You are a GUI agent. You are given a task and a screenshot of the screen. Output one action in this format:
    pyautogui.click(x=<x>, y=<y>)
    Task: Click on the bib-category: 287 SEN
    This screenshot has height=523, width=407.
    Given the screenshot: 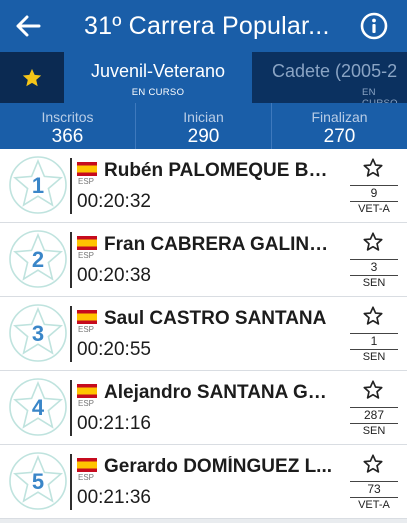 What is the action you would take?
    pyautogui.click(x=374, y=422)
    